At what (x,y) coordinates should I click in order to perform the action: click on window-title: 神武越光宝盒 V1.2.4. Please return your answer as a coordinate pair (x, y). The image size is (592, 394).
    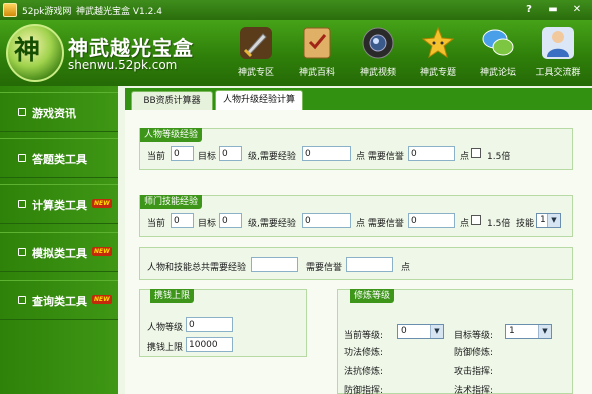
    Looking at the image, I should click on (119, 12).